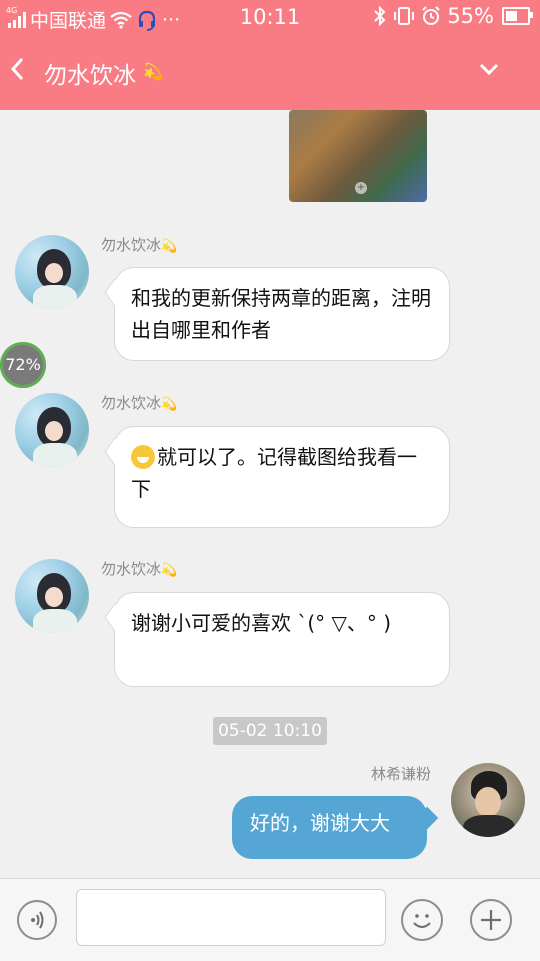 The width and height of the screenshot is (540, 961). What do you see at coordinates (270, 18) in the screenshot?
I see `status-bar: 4G 中国联通 ··· 10:11 55%` at bounding box center [270, 18].